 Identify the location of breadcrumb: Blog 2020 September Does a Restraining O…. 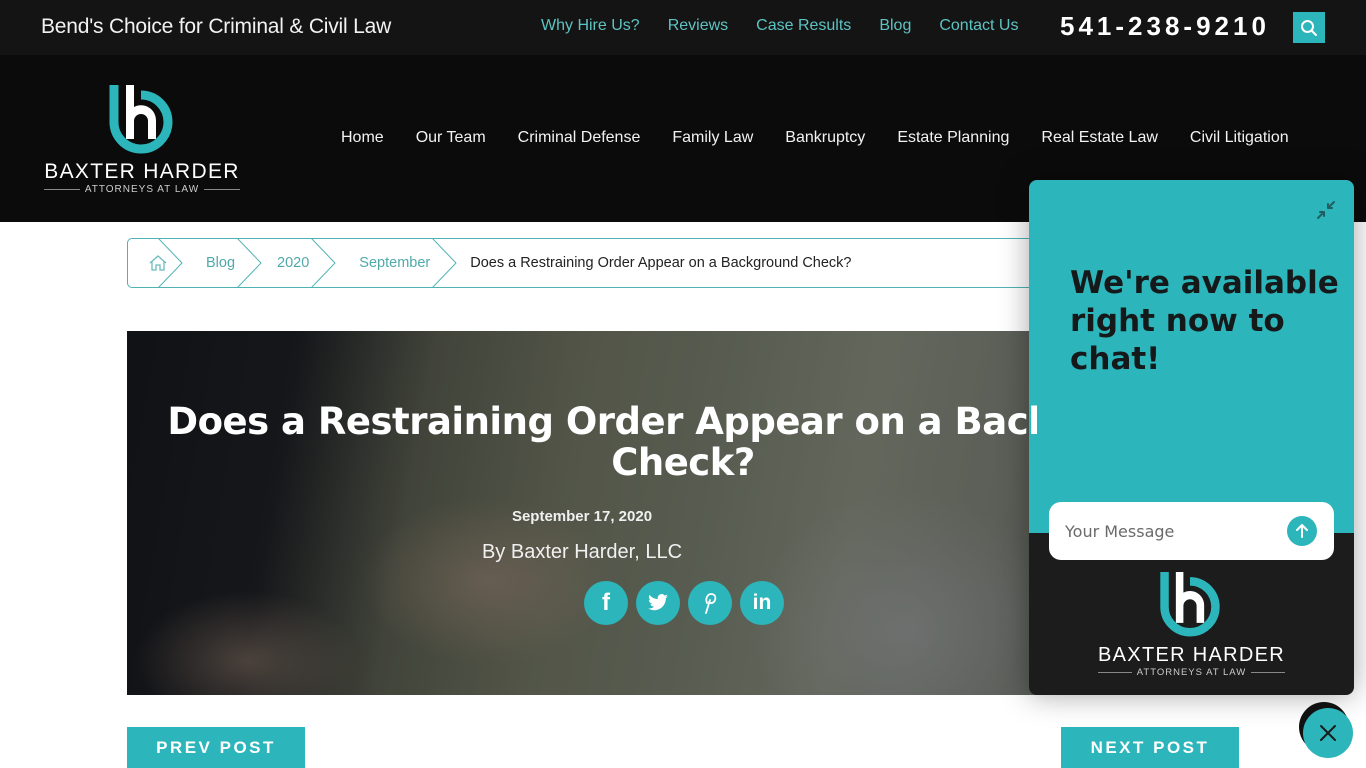
(597, 263).